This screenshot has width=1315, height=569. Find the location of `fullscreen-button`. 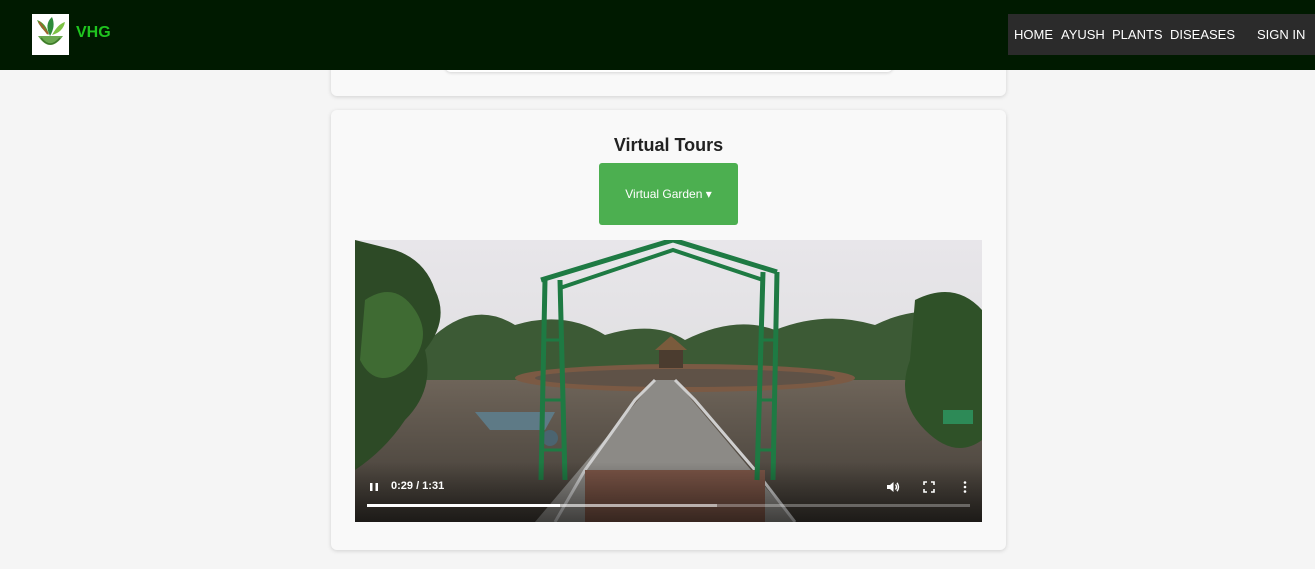

fullscreen-button is located at coordinates (929, 487).